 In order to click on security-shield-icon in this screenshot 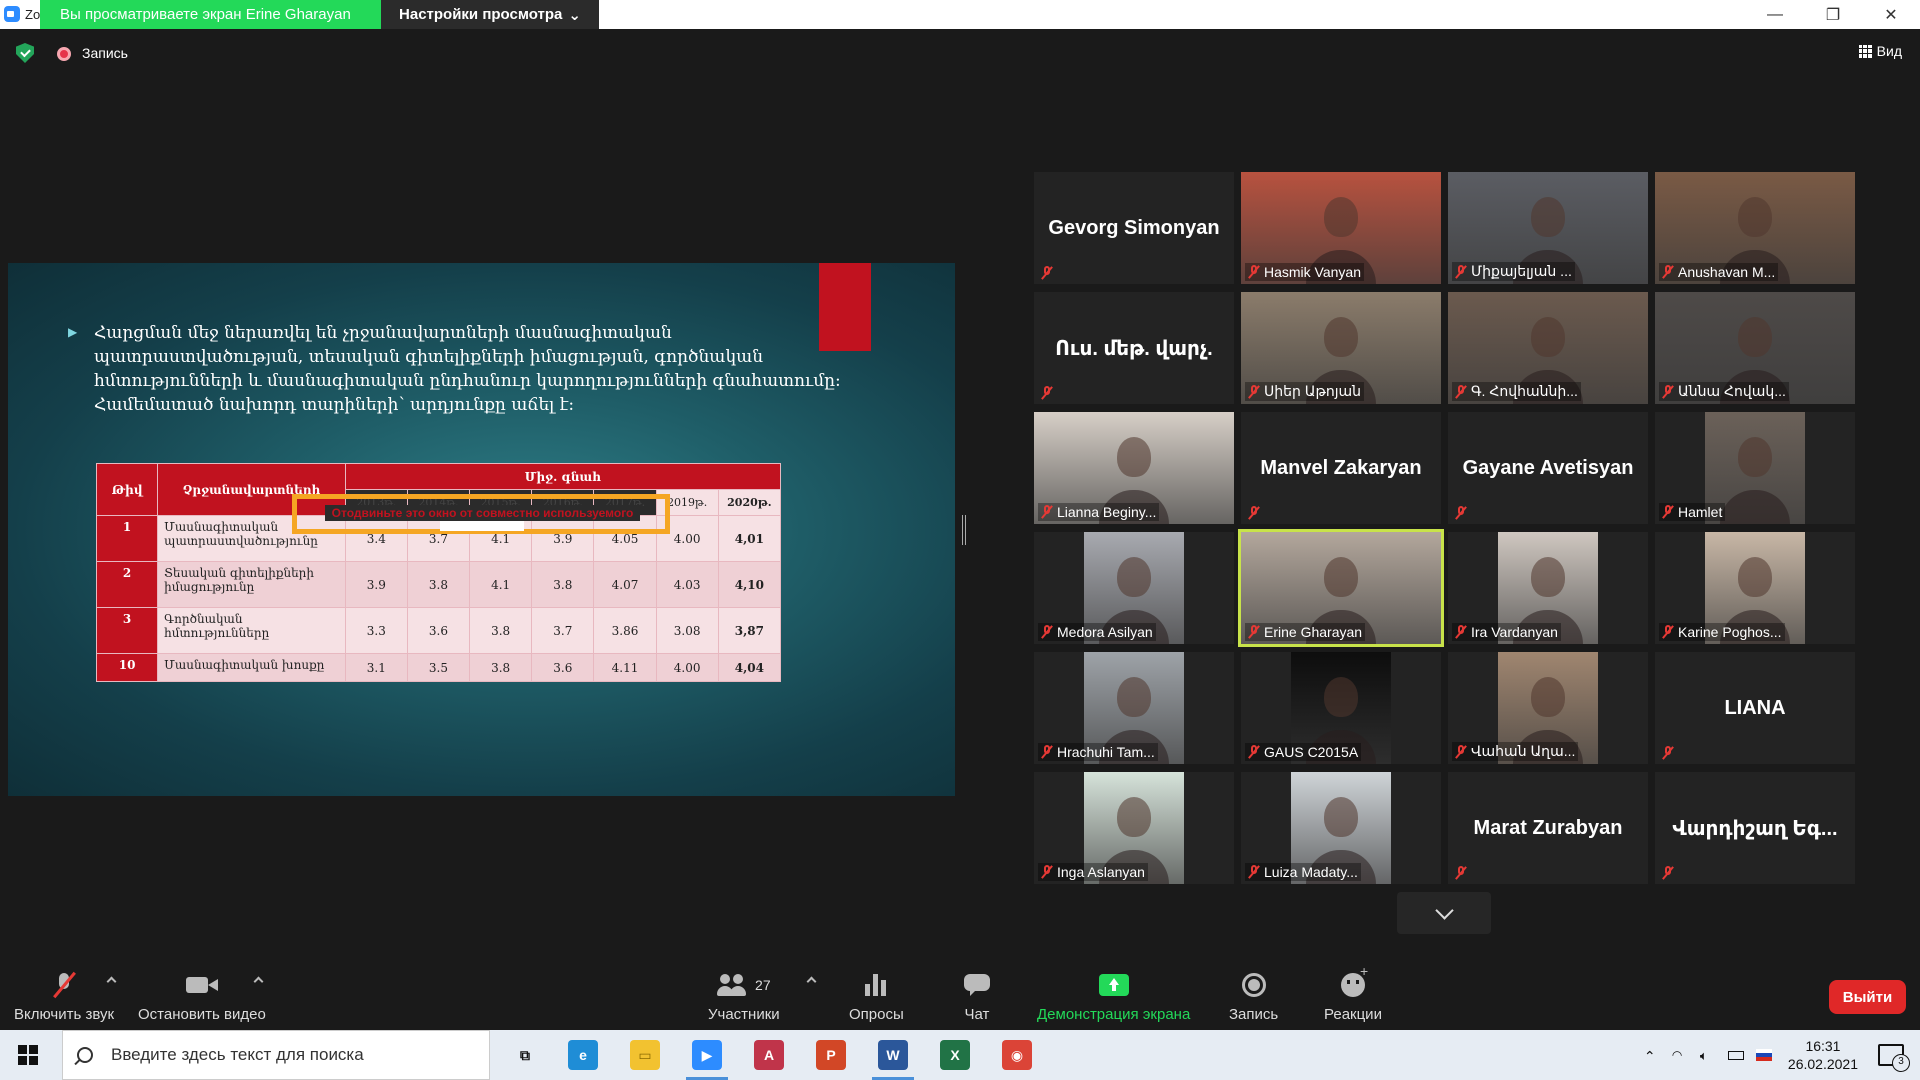, I will do `click(25, 53)`.